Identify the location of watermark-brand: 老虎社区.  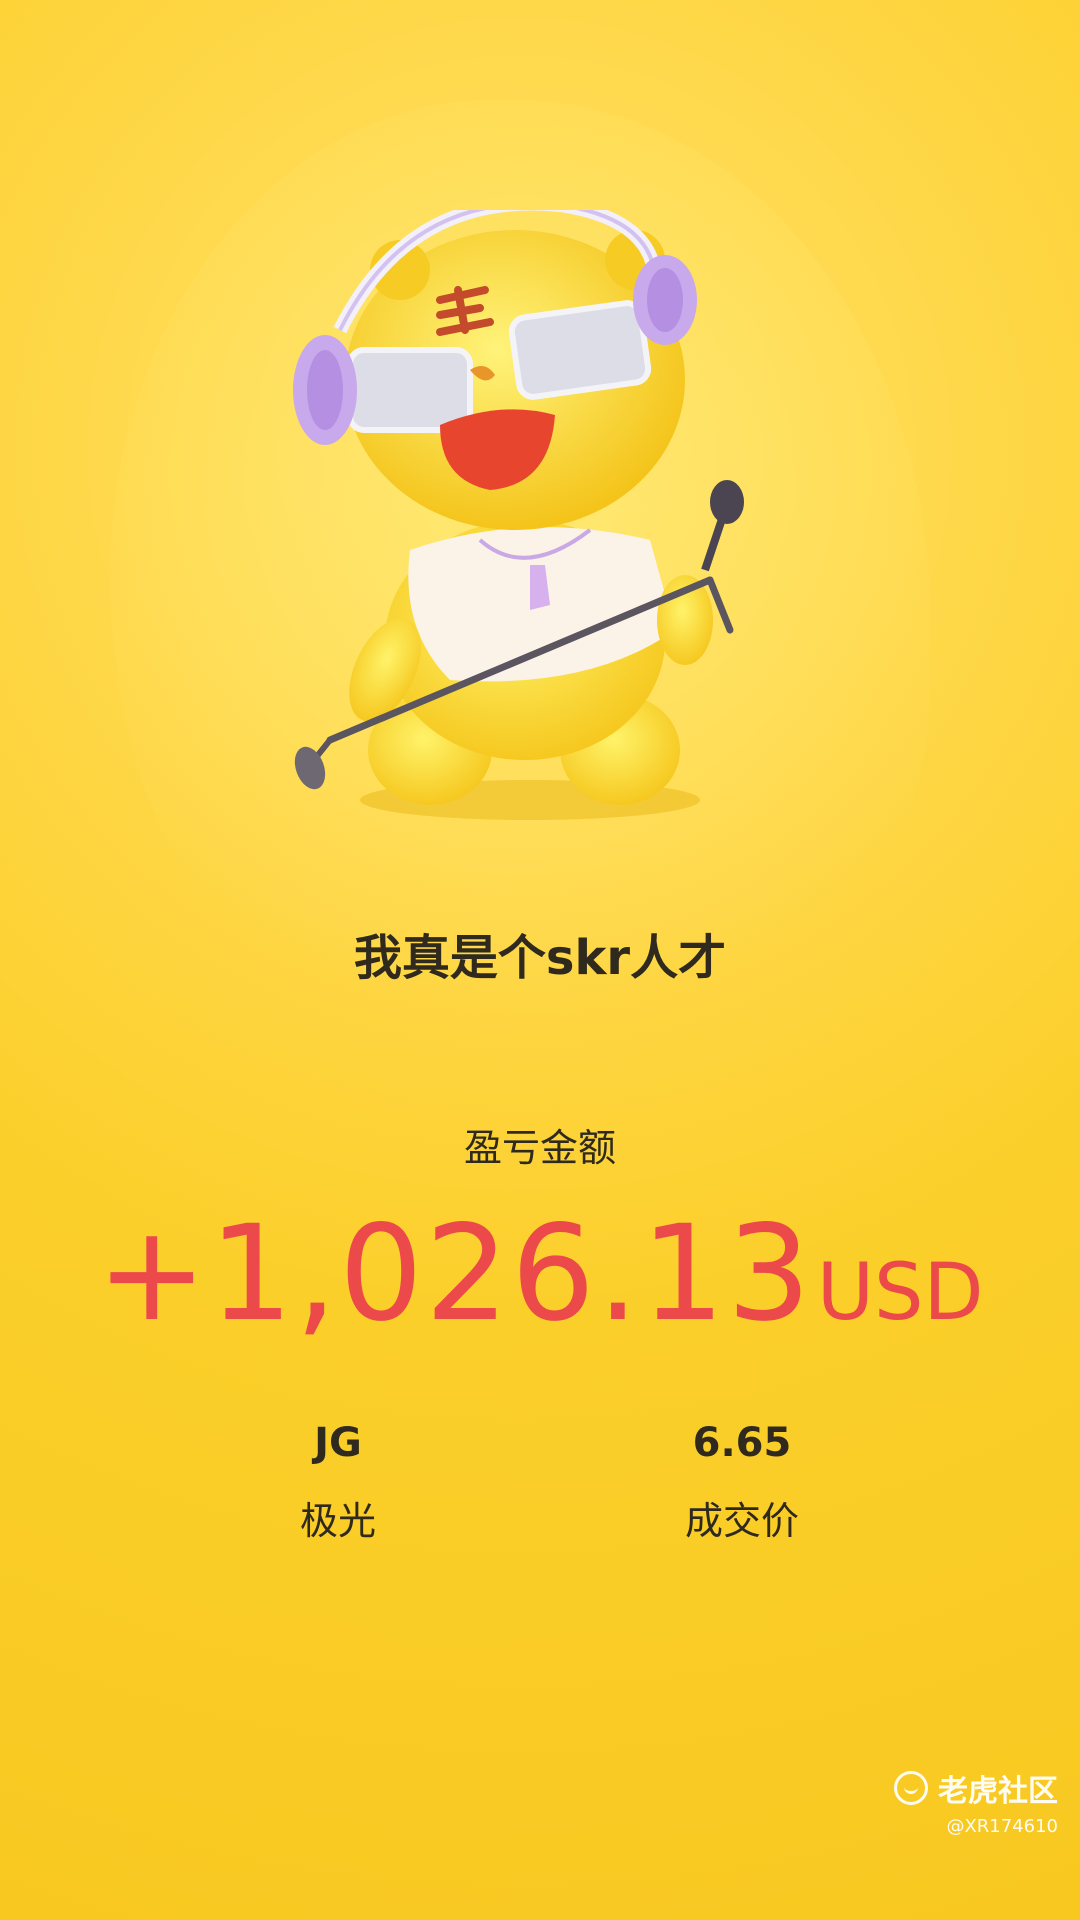
(976, 1788).